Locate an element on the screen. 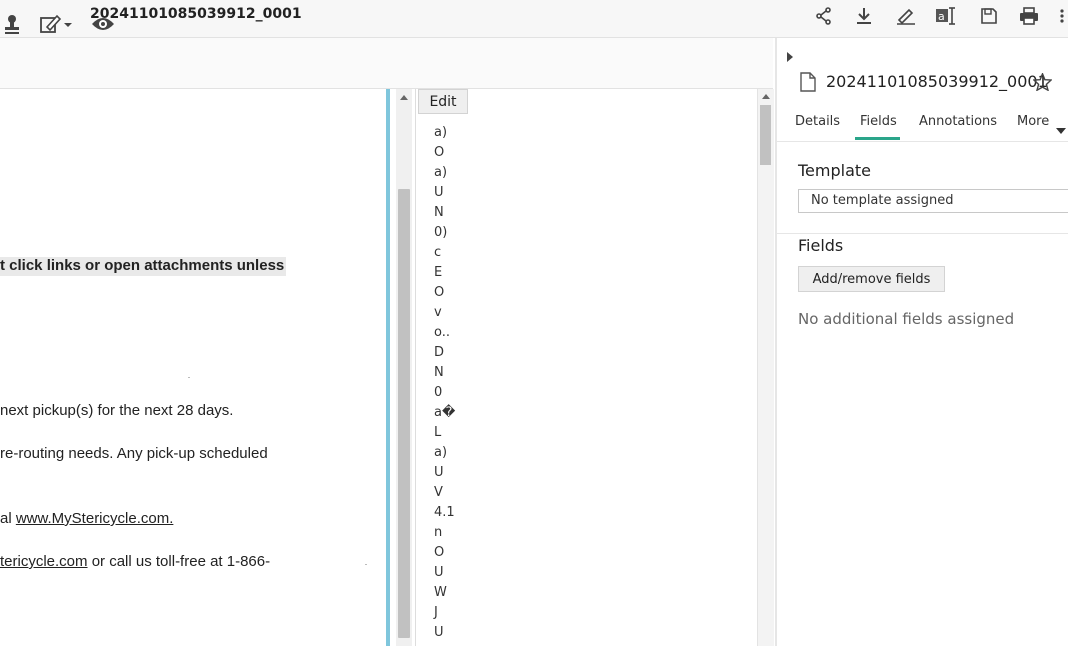 The height and width of the screenshot is (646, 1068). document-text-line: al www.MyStericycle.com. is located at coordinates (86, 518).